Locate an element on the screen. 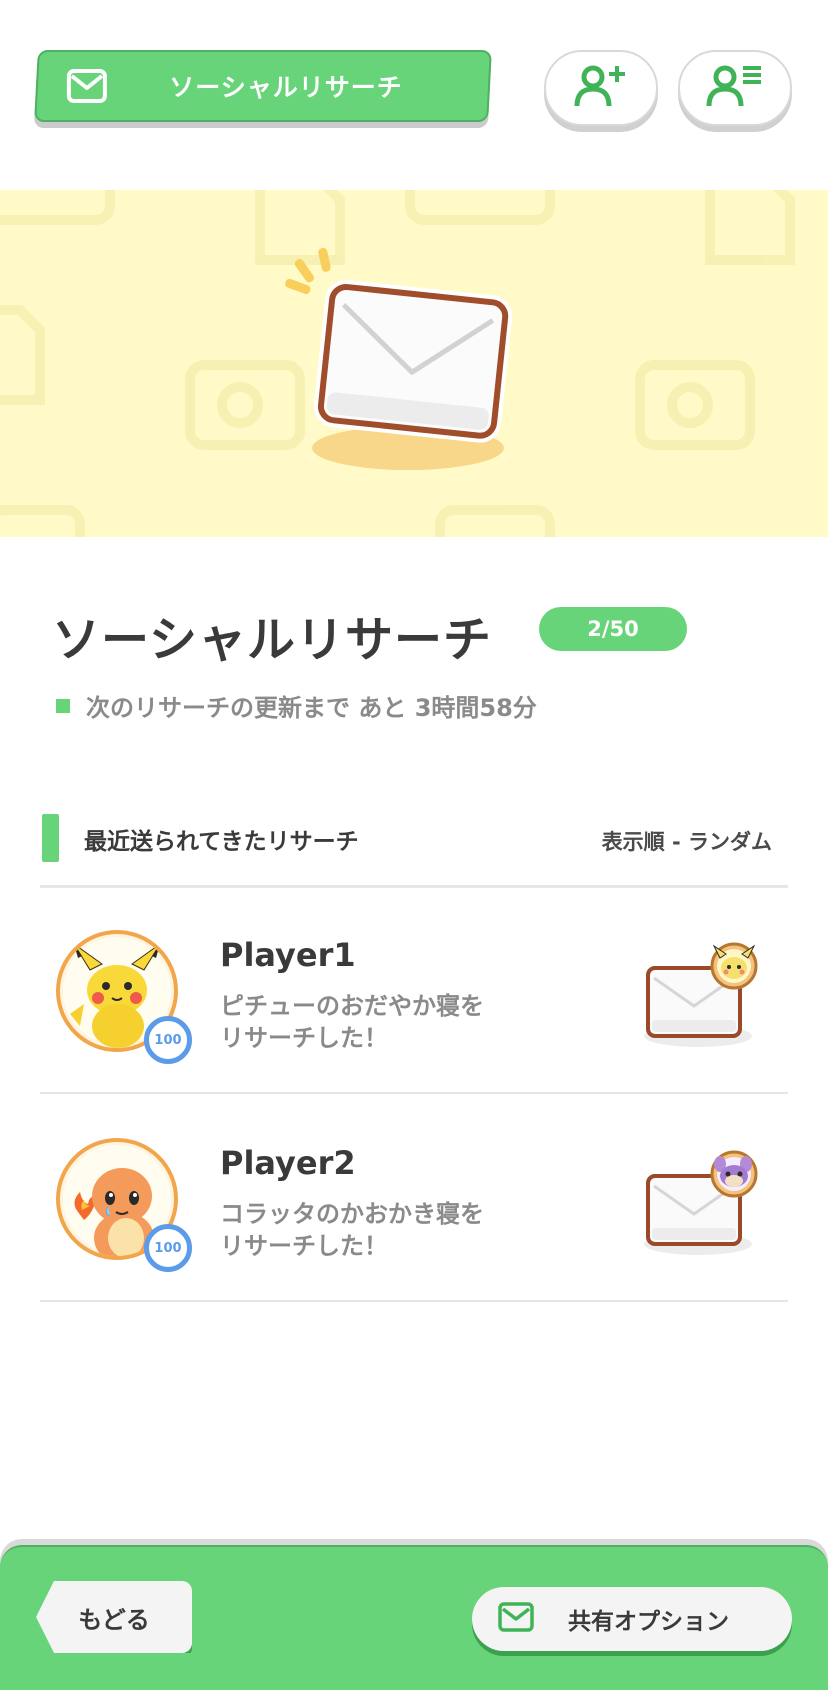 The image size is (828, 1690). research-count-badge: 2/50 is located at coordinates (613, 629).